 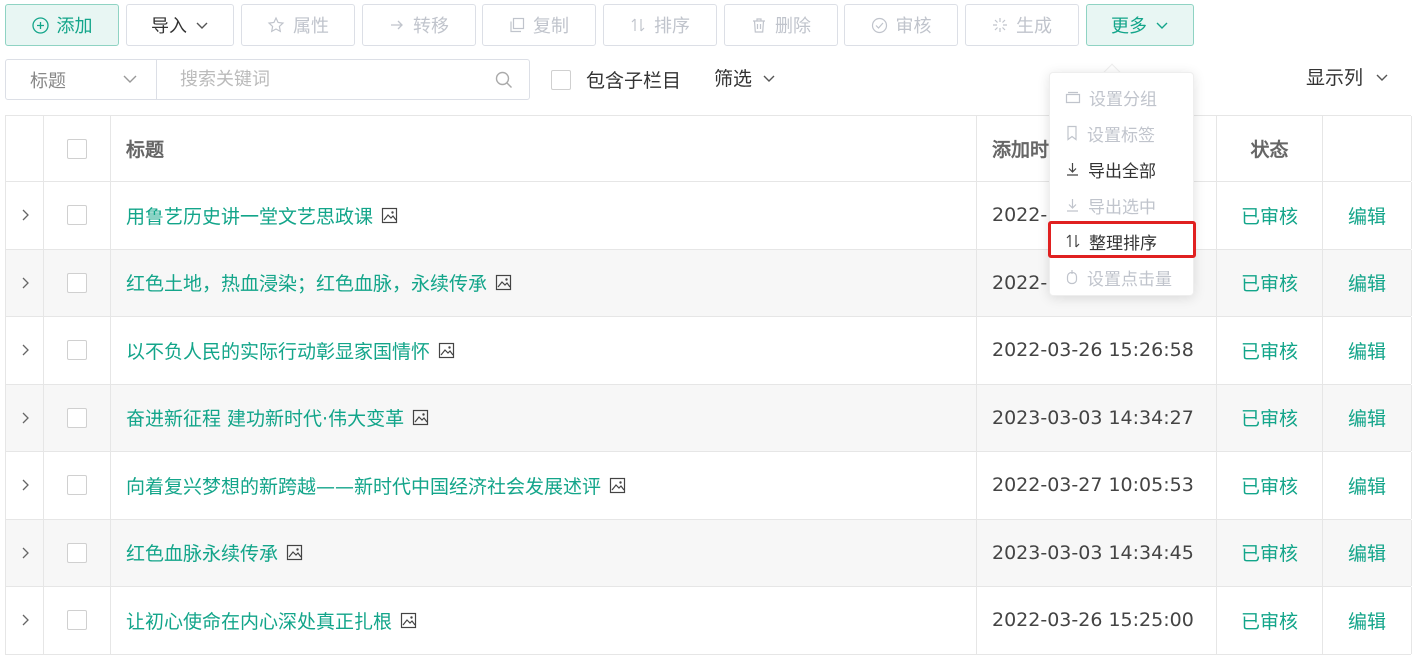 What do you see at coordinates (1140, 25) in the screenshot?
I see `more-button: 更多` at bounding box center [1140, 25].